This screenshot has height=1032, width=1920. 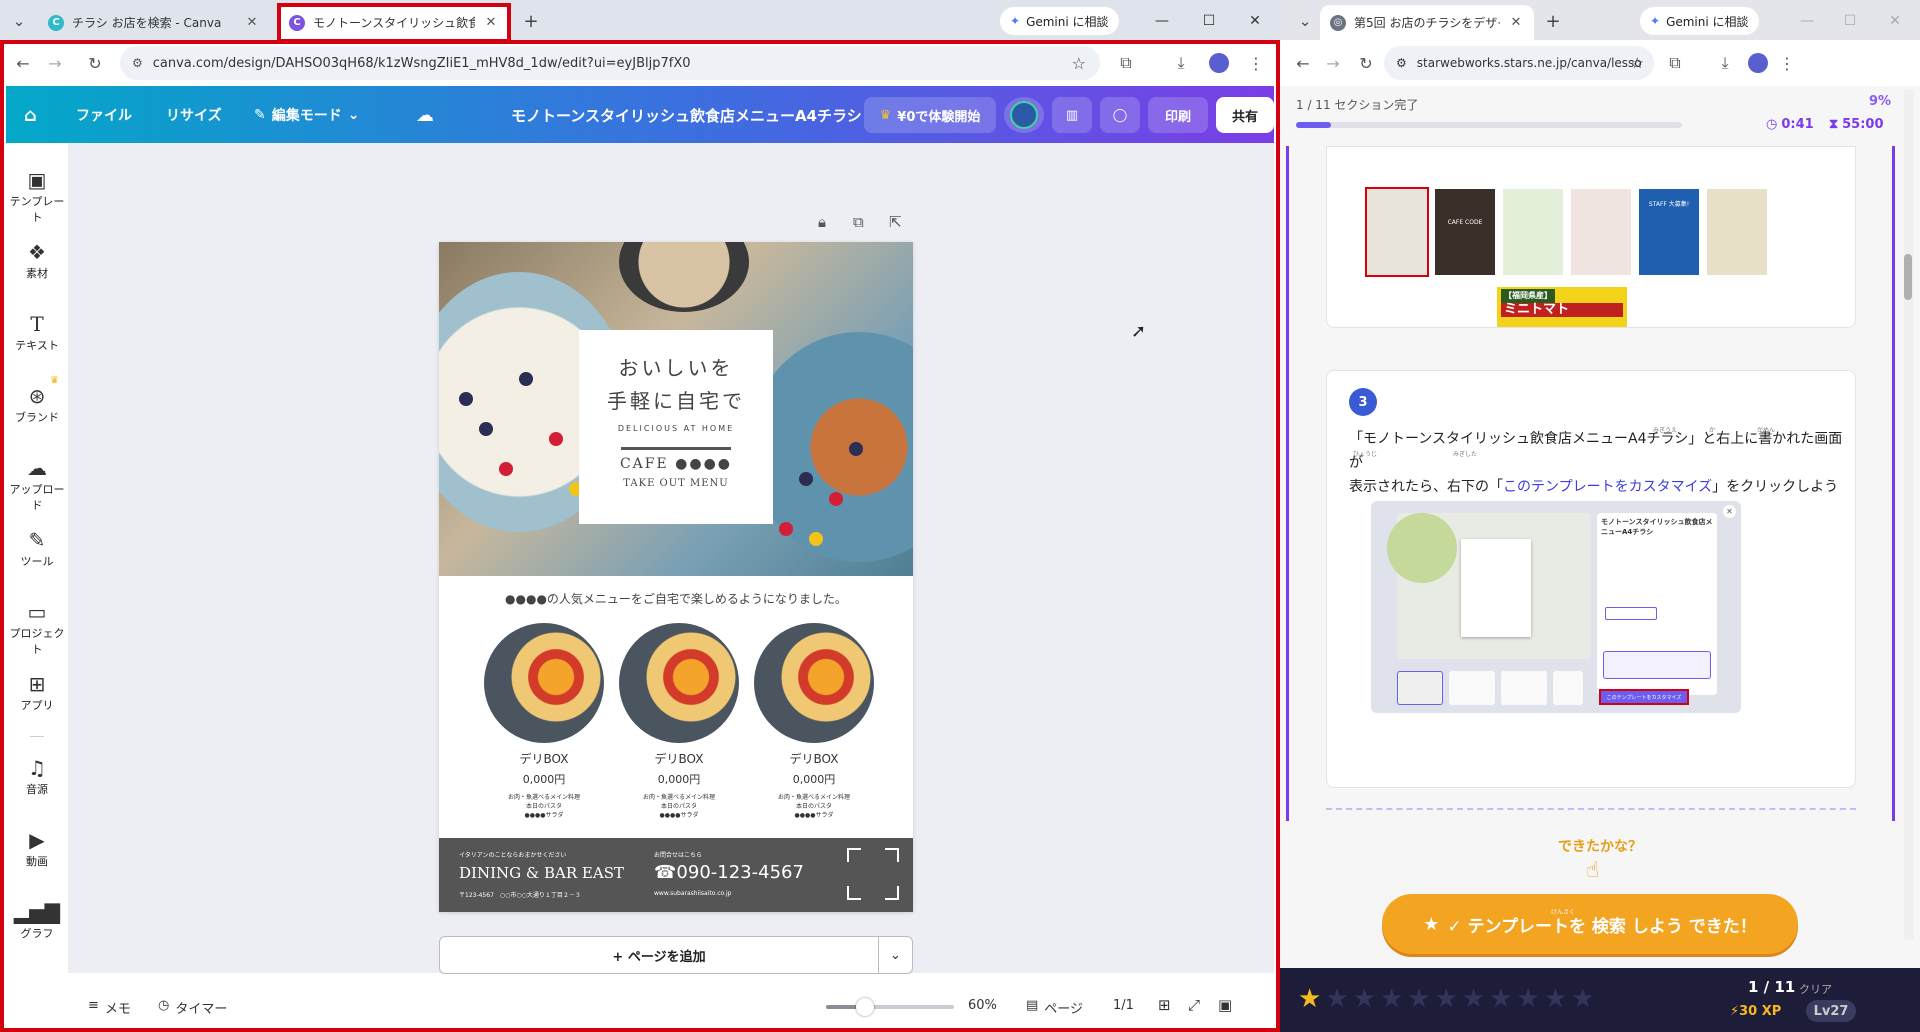 I want to click on pencil-icon: ✎, so click(x=260, y=115).